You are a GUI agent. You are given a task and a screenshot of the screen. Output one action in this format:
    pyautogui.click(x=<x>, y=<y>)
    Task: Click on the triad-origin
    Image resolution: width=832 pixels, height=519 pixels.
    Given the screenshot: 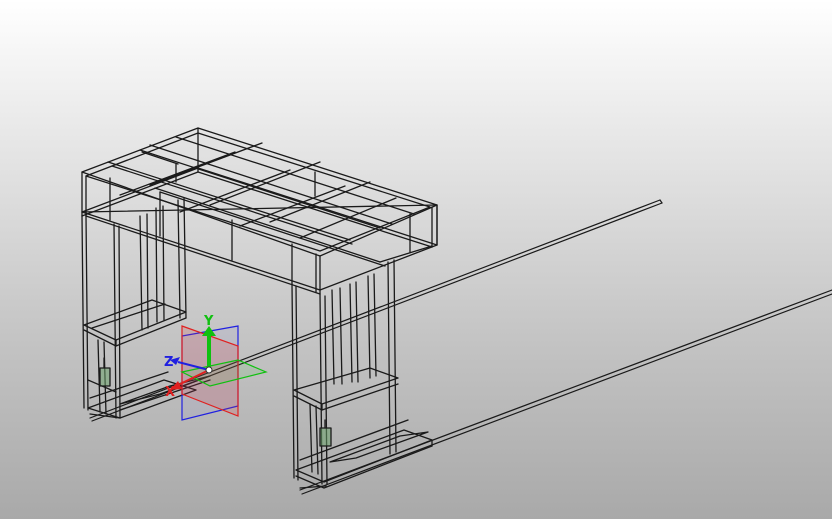 What is the action you would take?
    pyautogui.click(x=209, y=370)
    